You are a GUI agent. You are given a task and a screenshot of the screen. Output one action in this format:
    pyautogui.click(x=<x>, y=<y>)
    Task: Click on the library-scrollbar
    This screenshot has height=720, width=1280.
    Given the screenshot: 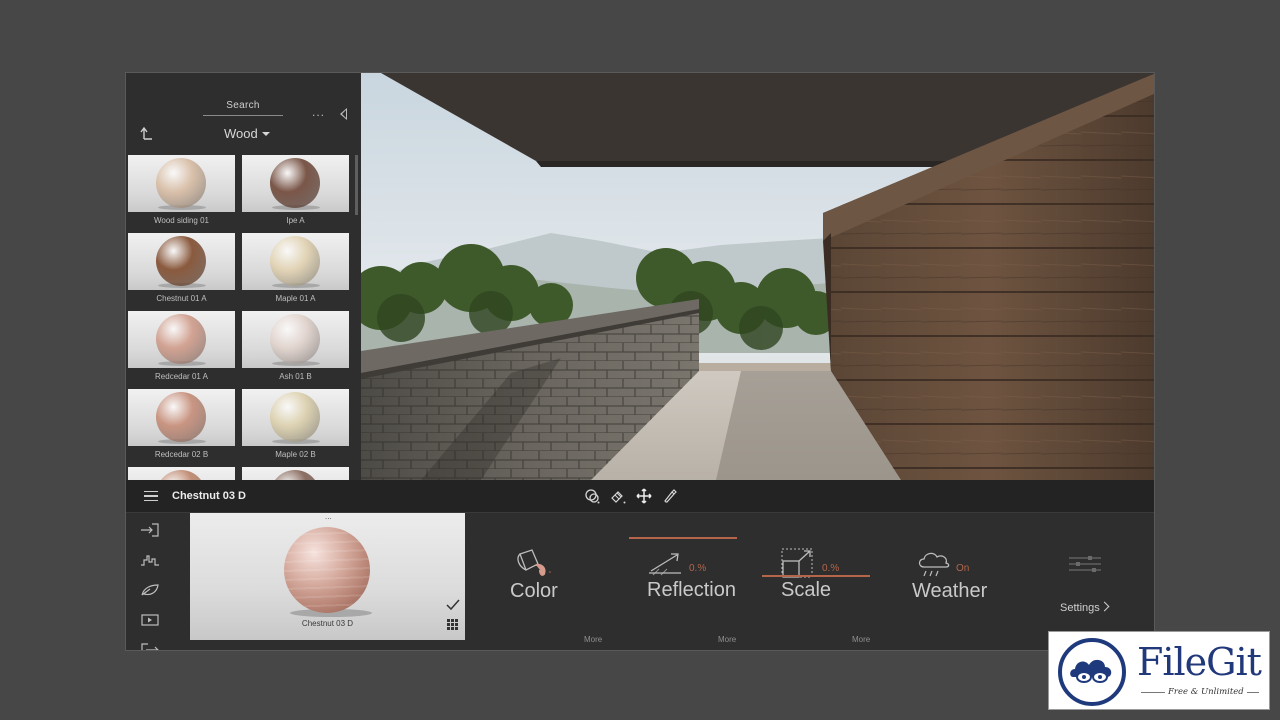 What is the action you would take?
    pyautogui.click(x=356, y=185)
    